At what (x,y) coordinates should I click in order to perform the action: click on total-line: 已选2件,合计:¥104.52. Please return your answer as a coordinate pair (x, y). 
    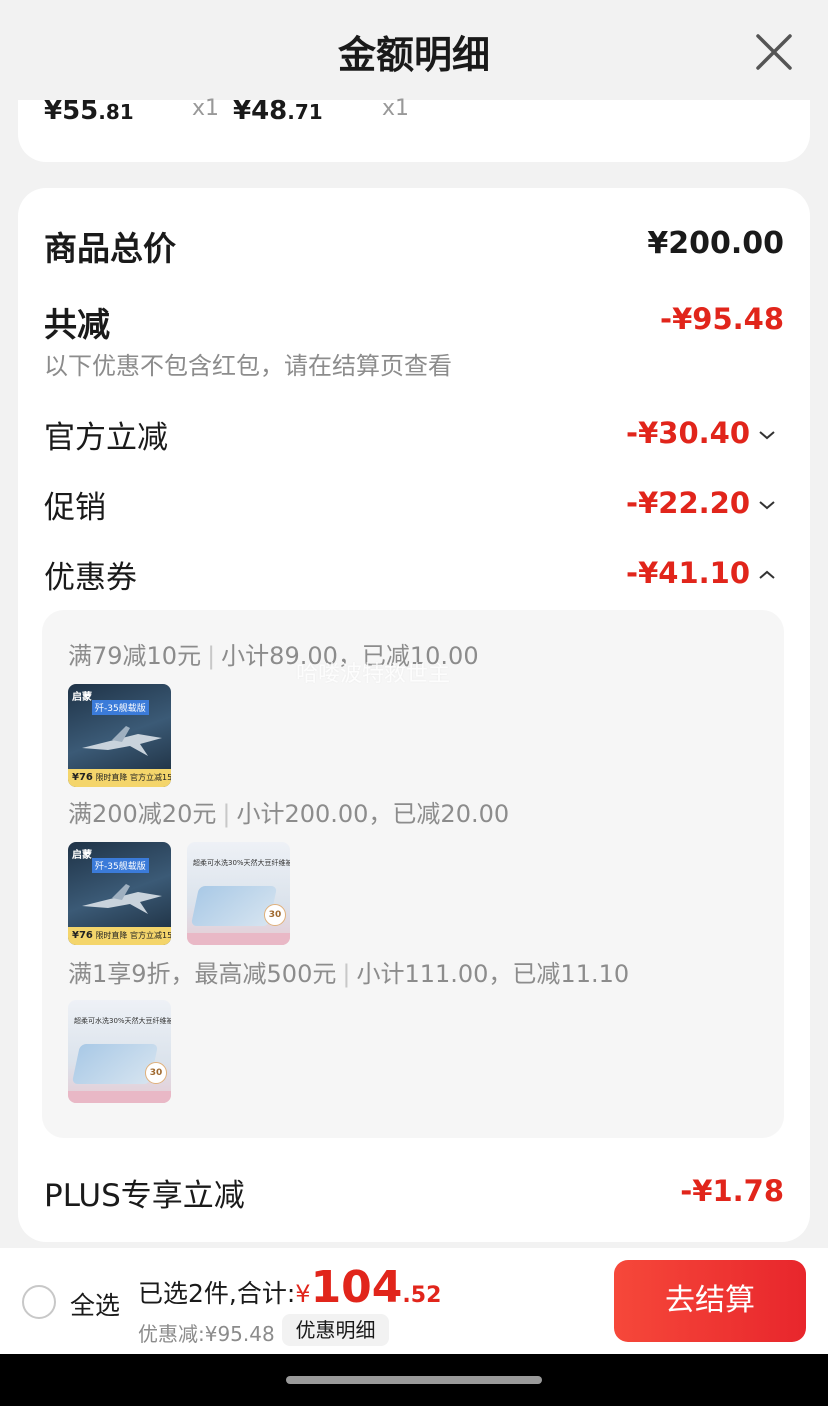
    Looking at the image, I should click on (290, 1287).